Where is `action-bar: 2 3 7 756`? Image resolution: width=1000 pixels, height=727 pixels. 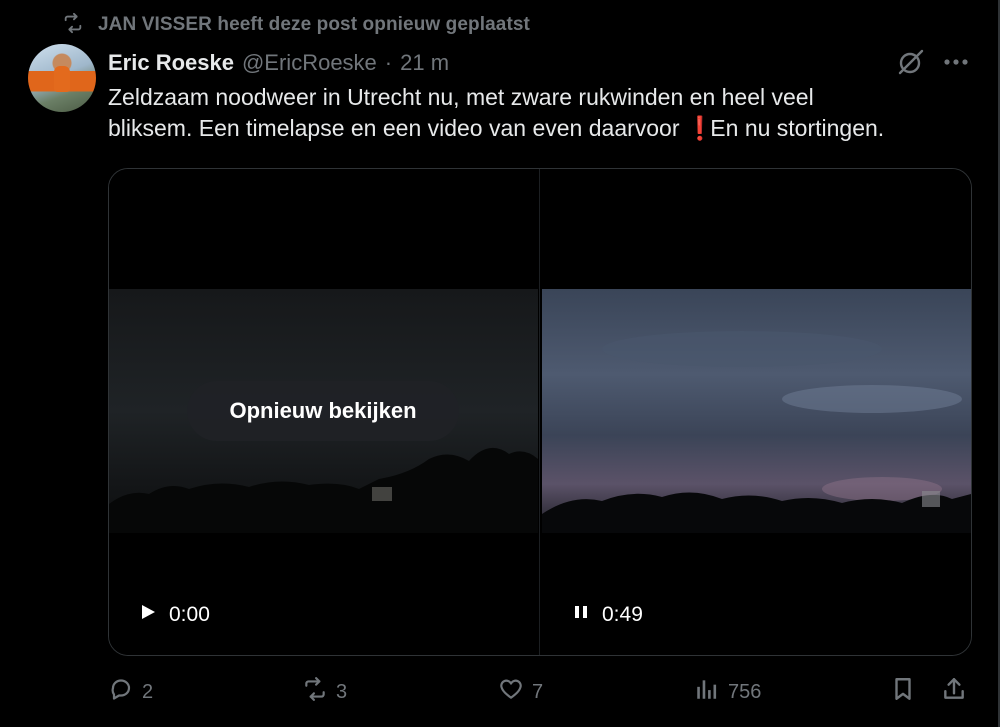
action-bar: 2 3 7 756 is located at coordinates (539, 692).